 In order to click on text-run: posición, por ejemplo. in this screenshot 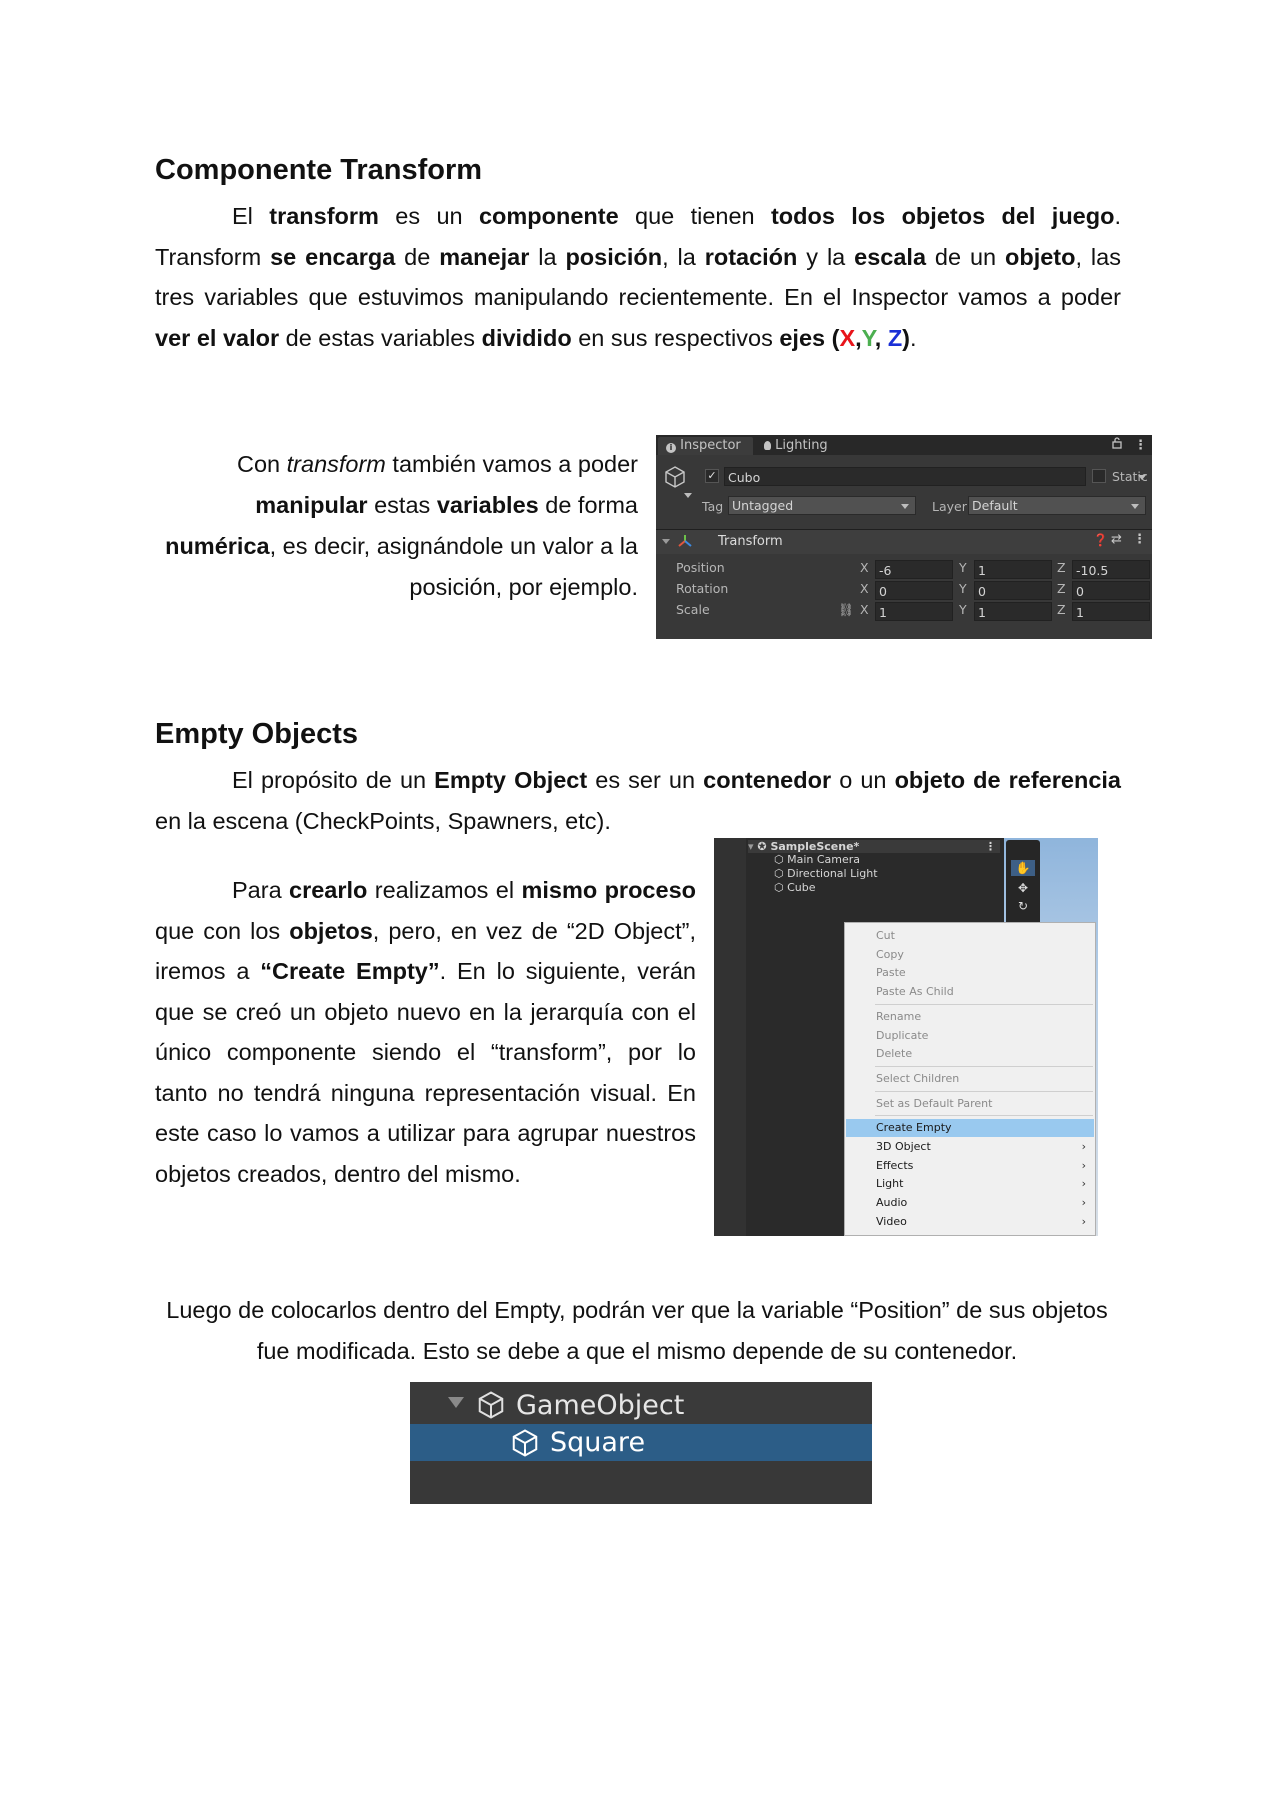, I will do `click(523, 587)`.